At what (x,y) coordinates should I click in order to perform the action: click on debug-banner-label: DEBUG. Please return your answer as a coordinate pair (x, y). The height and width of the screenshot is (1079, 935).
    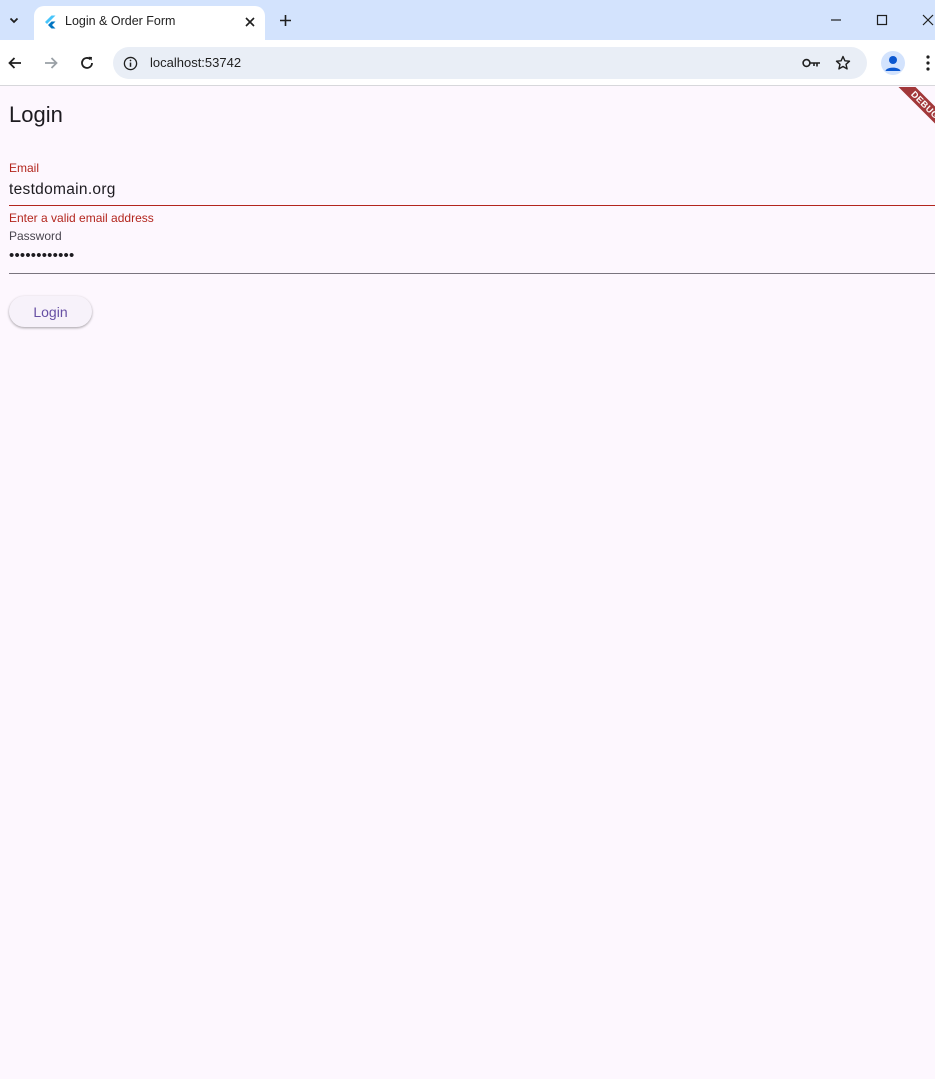
    Looking at the image, I should click on (913, 112).